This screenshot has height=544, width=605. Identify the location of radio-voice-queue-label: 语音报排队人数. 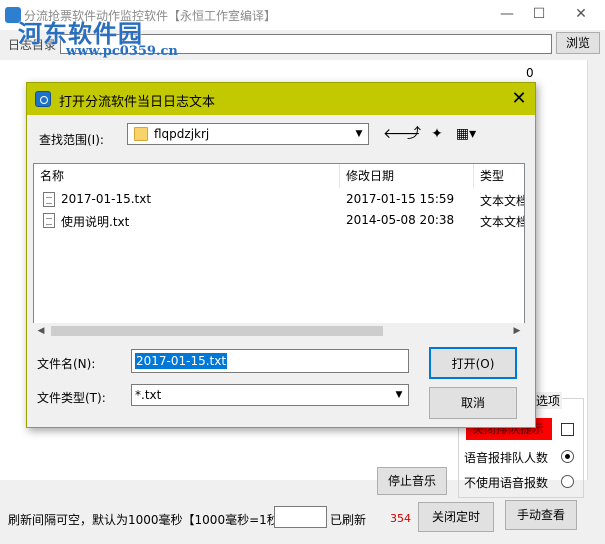
(506, 458).